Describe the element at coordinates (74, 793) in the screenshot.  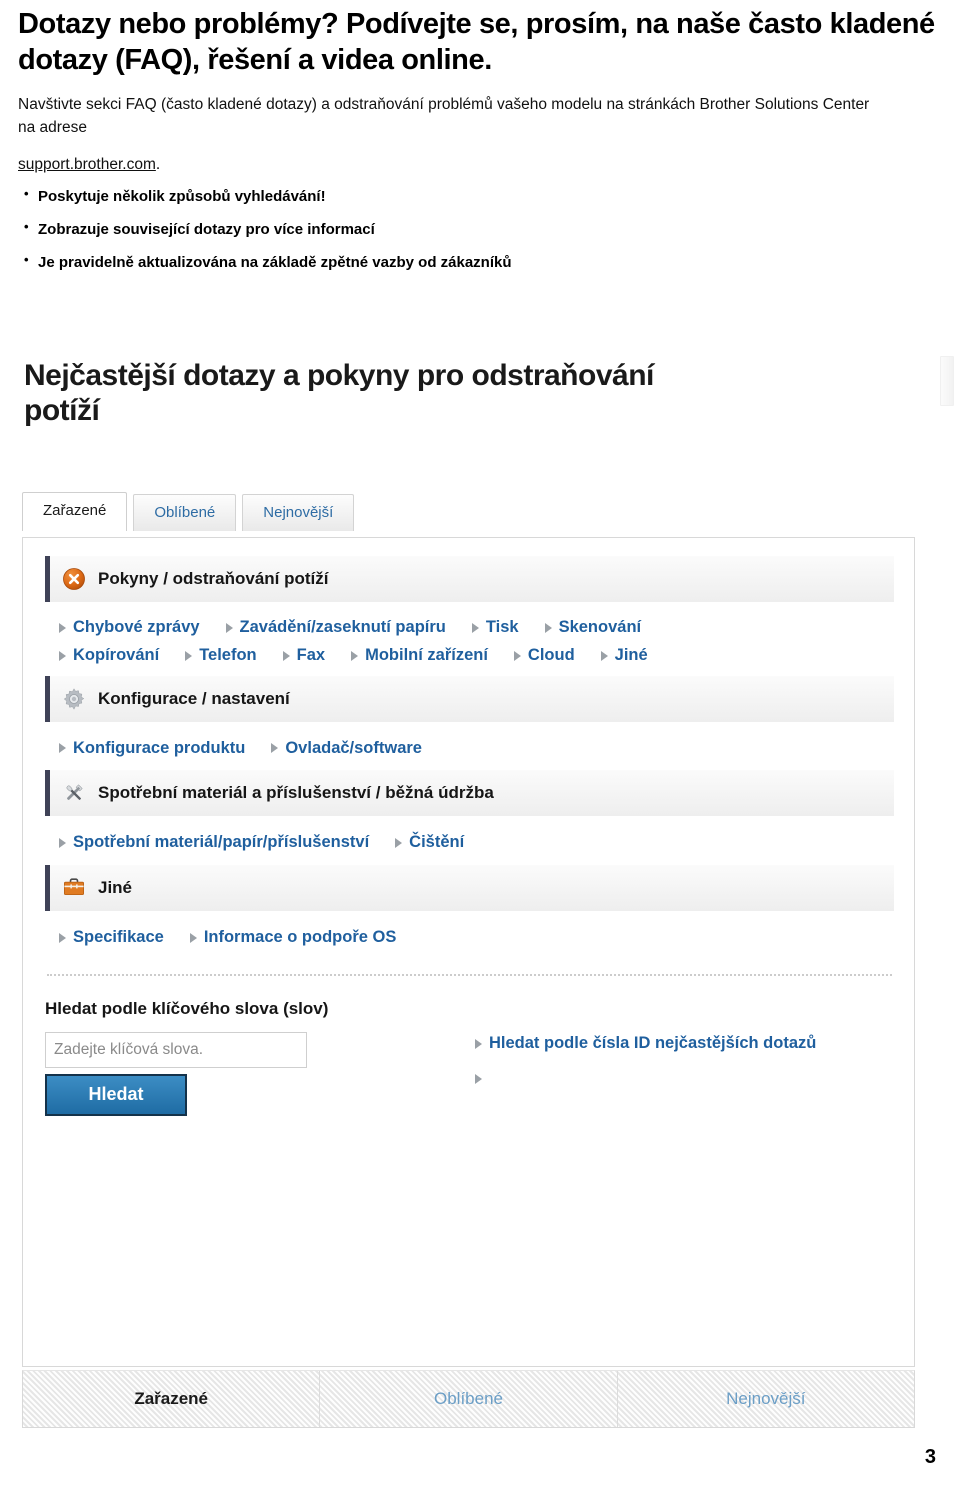
I see `tools-icon` at that location.